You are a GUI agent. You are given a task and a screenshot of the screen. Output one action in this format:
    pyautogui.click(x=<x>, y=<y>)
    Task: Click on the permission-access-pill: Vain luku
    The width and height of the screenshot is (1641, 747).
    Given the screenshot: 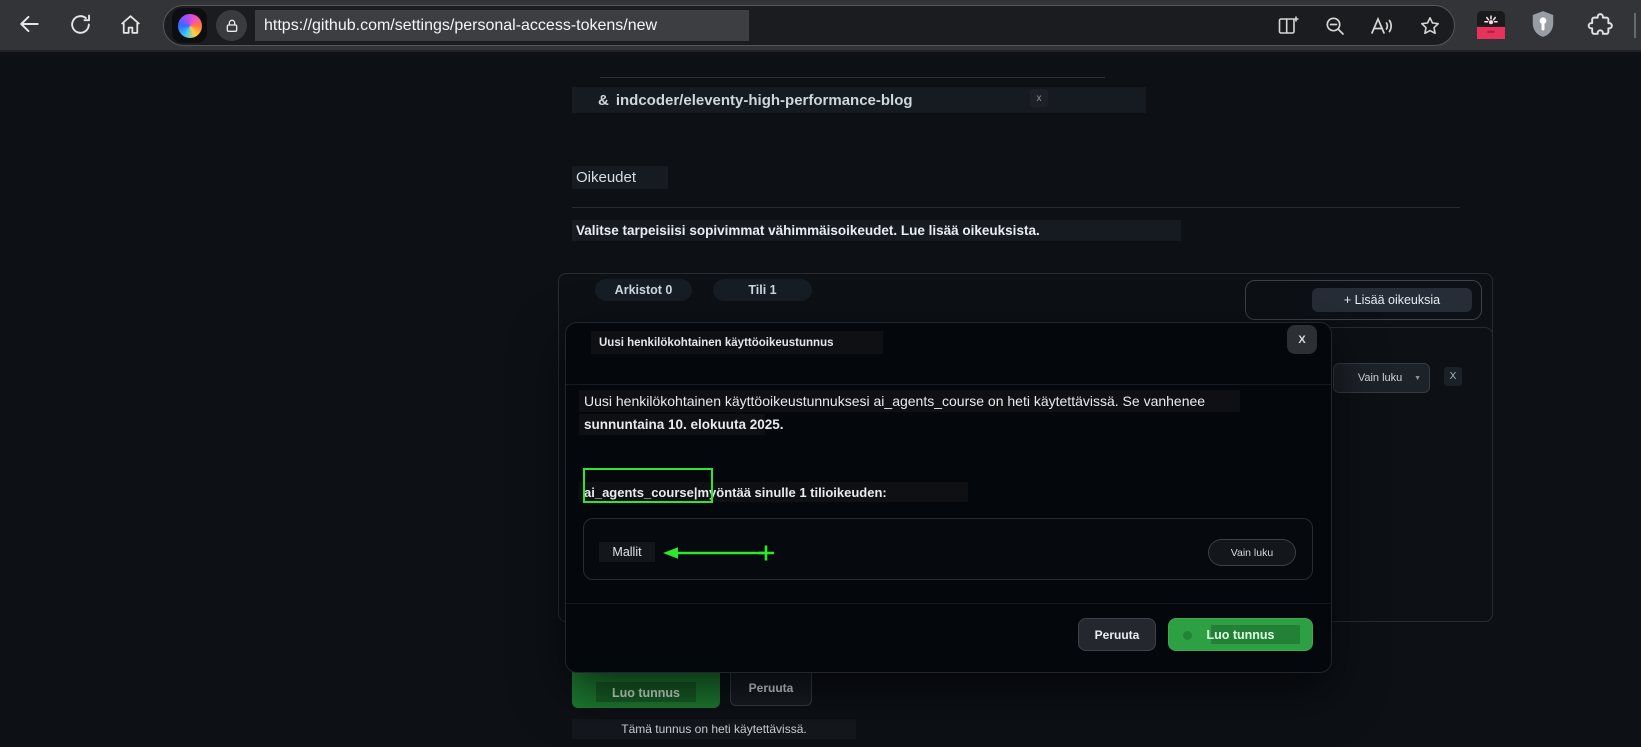 What is the action you would take?
    pyautogui.click(x=1252, y=552)
    